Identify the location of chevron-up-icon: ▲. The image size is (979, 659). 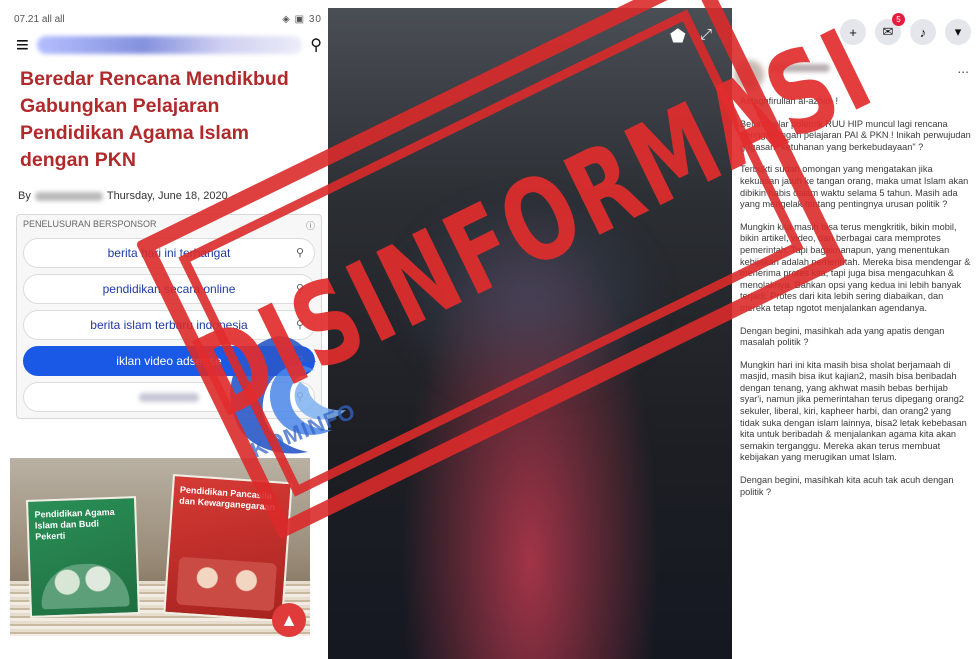
(289, 619).